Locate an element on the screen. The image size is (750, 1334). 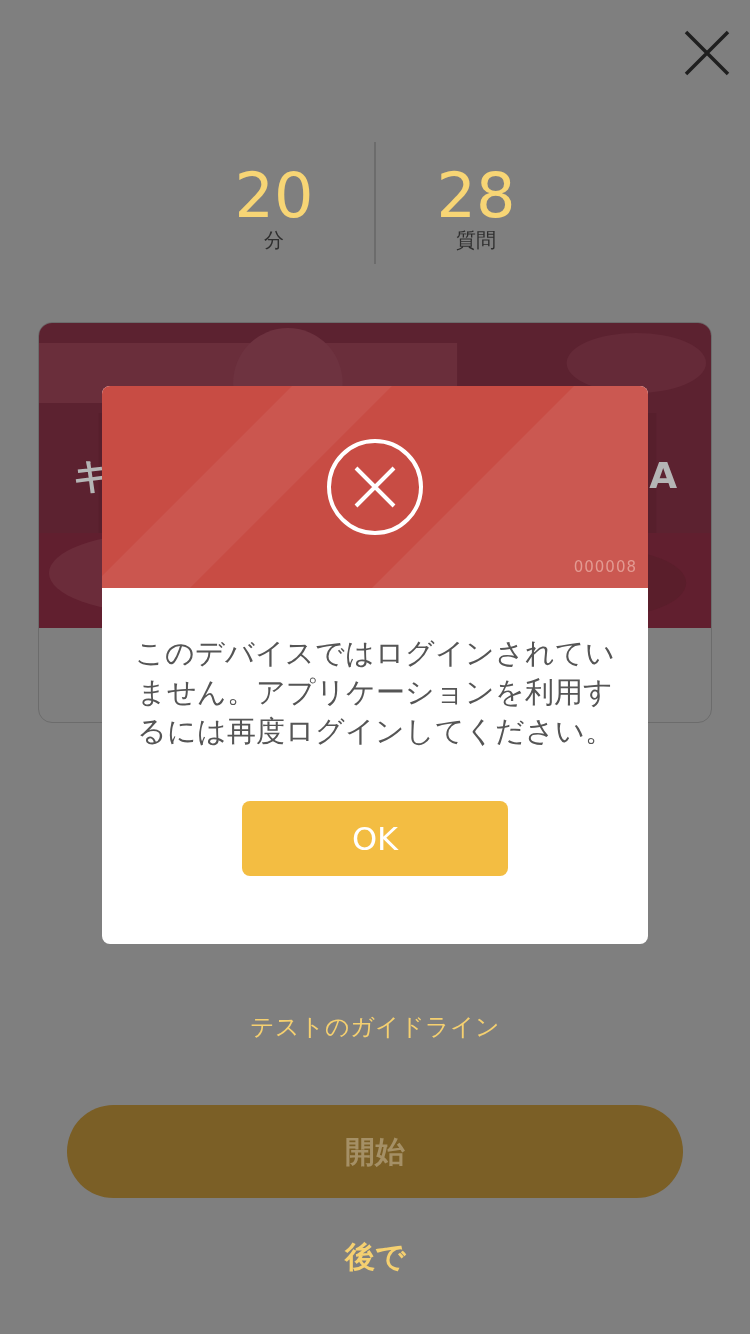
ok-button: OK is located at coordinates (375, 838).